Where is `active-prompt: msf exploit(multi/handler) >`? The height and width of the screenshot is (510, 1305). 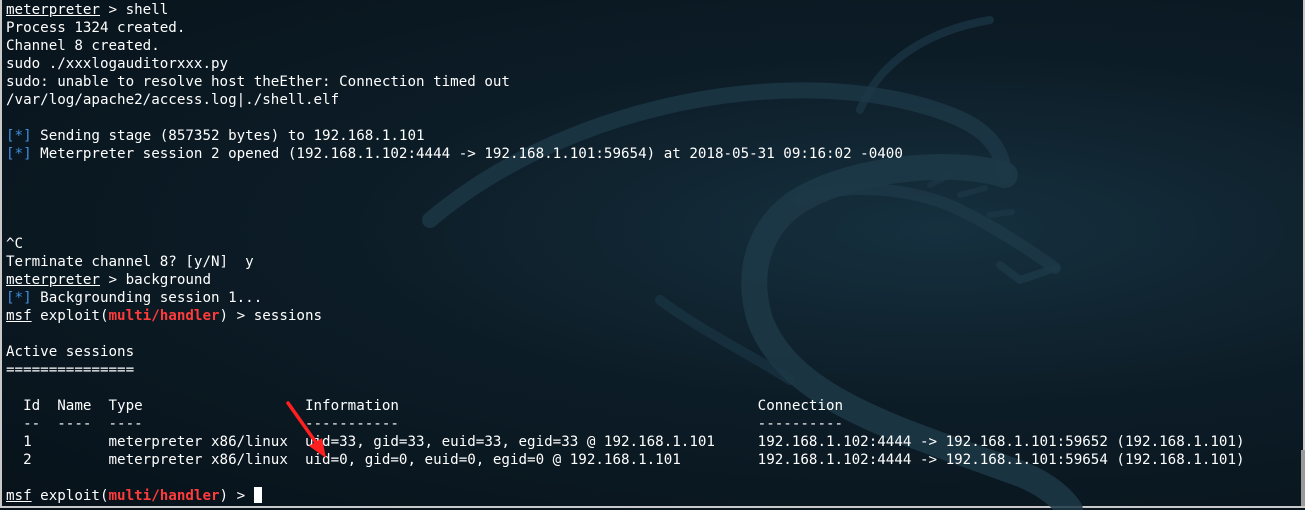 active-prompt: msf exploit(multi/handler) > is located at coordinates (134, 496).